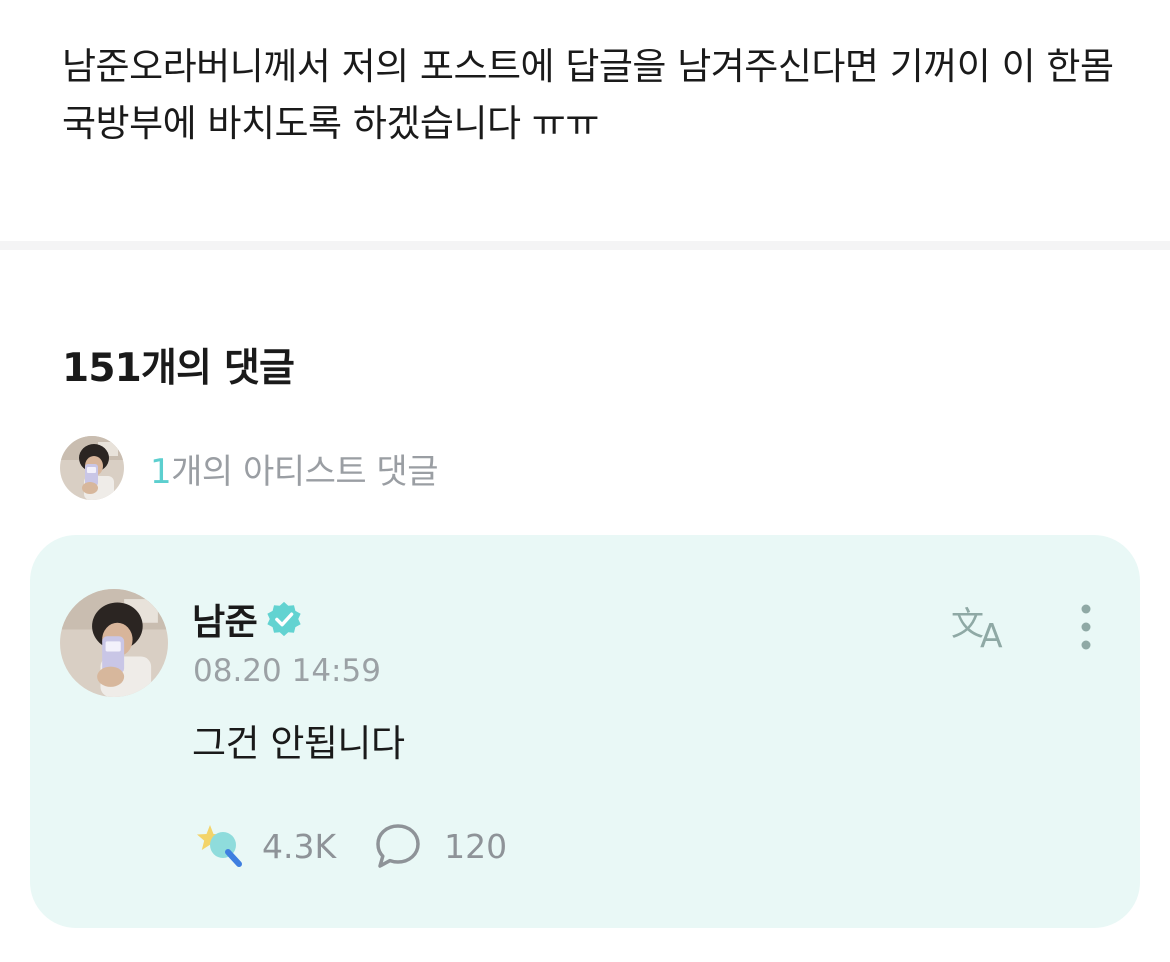  I want to click on artist-comment-count: 1, so click(161, 471).